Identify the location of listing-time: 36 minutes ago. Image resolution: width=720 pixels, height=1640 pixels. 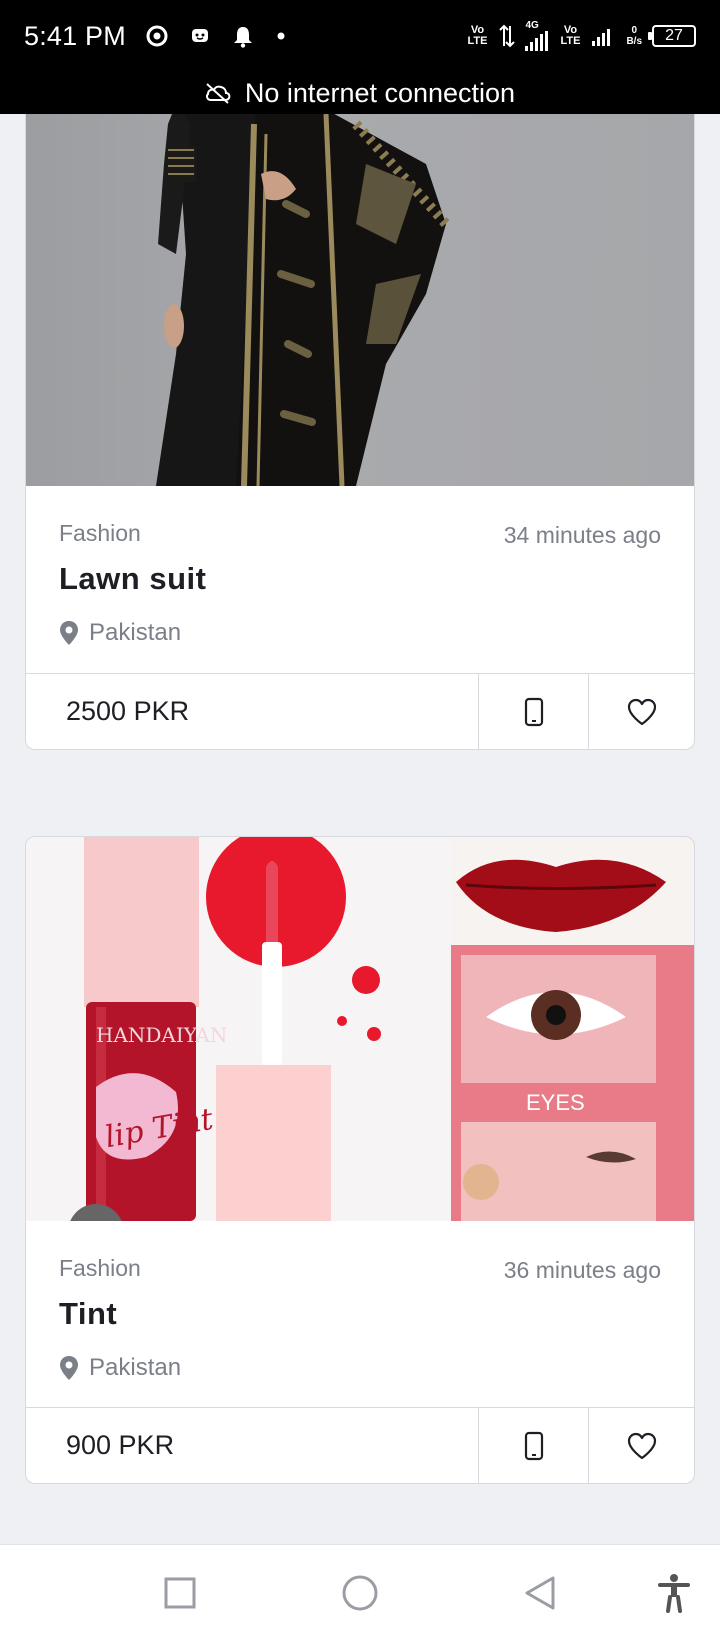
(582, 1270).